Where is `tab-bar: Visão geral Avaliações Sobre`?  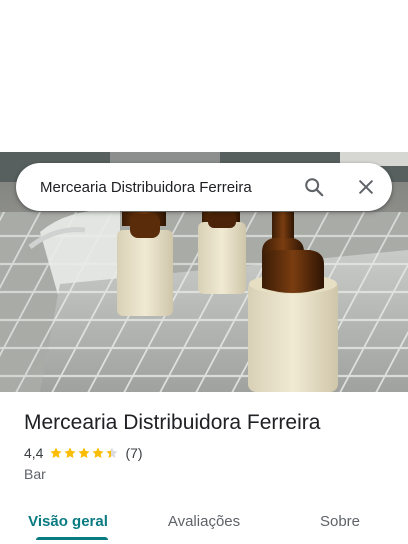 tab-bar: Visão geral Avaliações Sobre is located at coordinates (204, 521).